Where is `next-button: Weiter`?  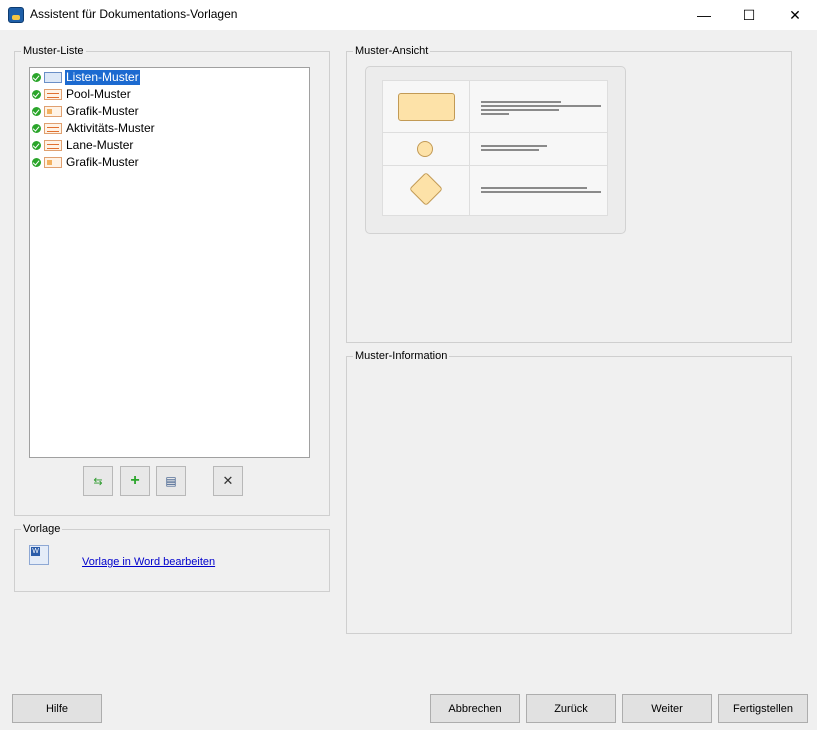
next-button: Weiter is located at coordinates (667, 708).